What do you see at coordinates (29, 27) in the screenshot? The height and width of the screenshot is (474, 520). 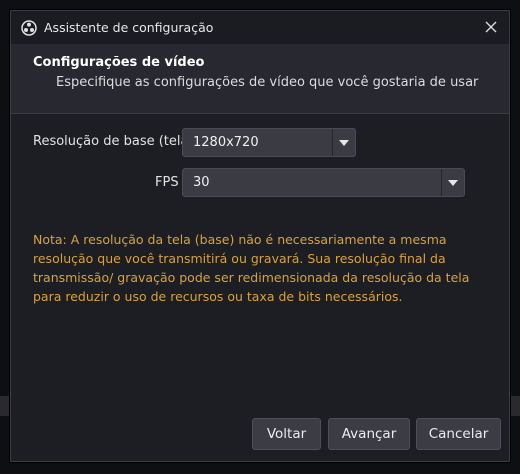 I see `obs-logo-icon` at bounding box center [29, 27].